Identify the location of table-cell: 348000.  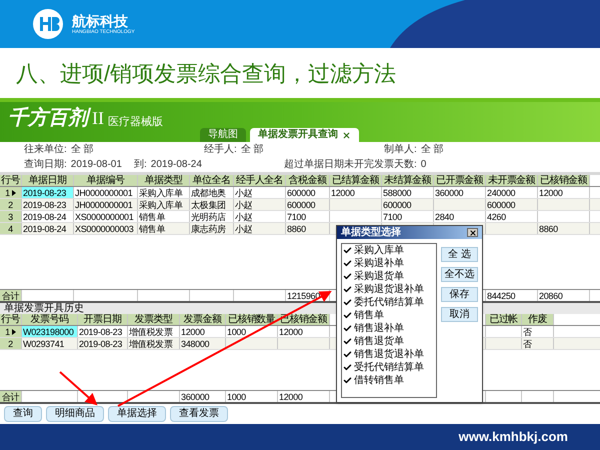
(203, 344).